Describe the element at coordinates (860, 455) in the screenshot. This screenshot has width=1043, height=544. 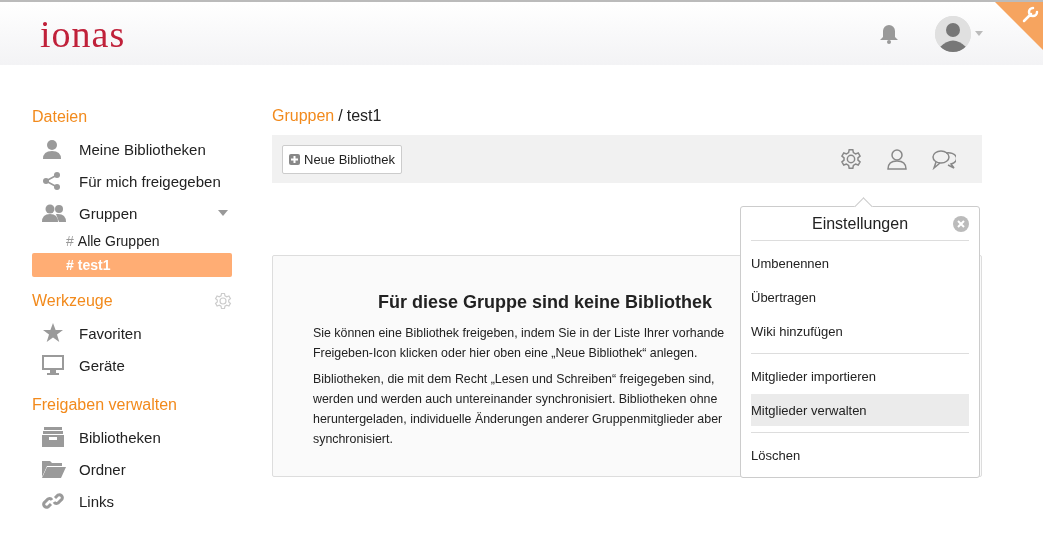
I see `menu-item: Löschen` at that location.